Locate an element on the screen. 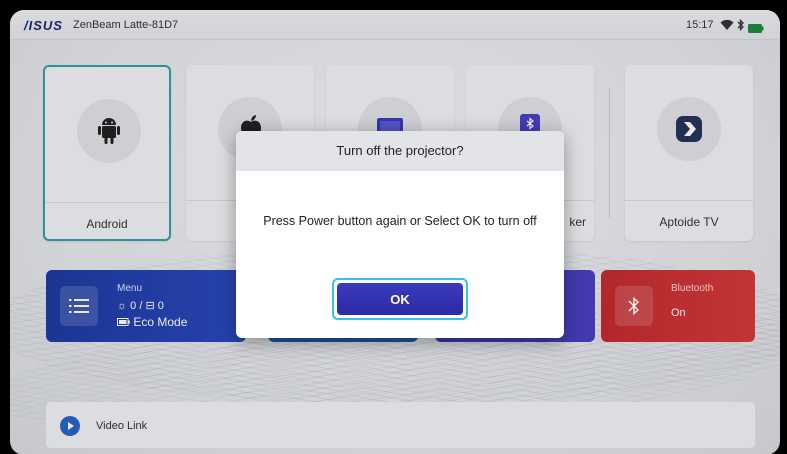 The width and height of the screenshot is (787, 454). dialog-header: Turn off the projector? is located at coordinates (400, 151).